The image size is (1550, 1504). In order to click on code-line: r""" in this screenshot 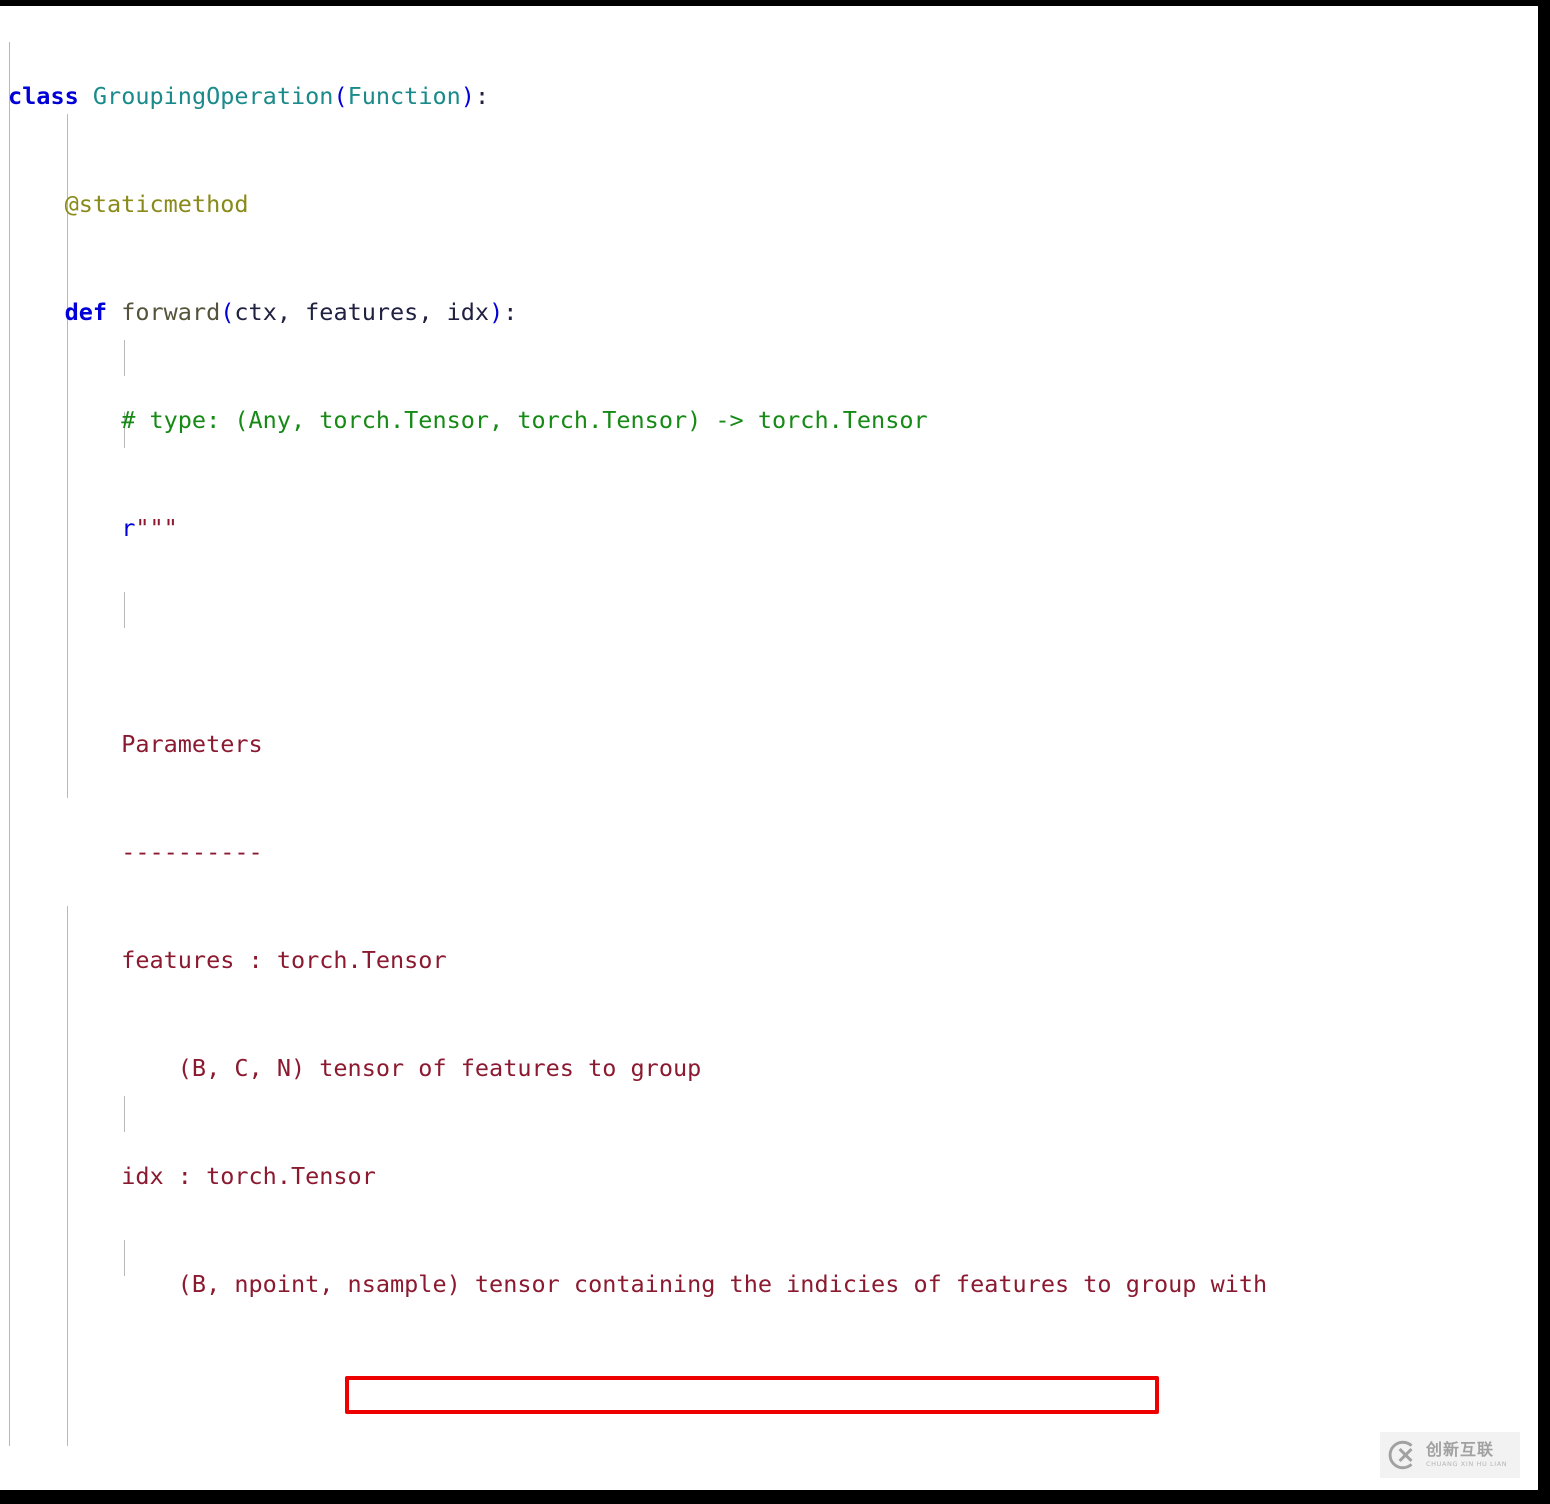, I will do `click(769, 528)`.